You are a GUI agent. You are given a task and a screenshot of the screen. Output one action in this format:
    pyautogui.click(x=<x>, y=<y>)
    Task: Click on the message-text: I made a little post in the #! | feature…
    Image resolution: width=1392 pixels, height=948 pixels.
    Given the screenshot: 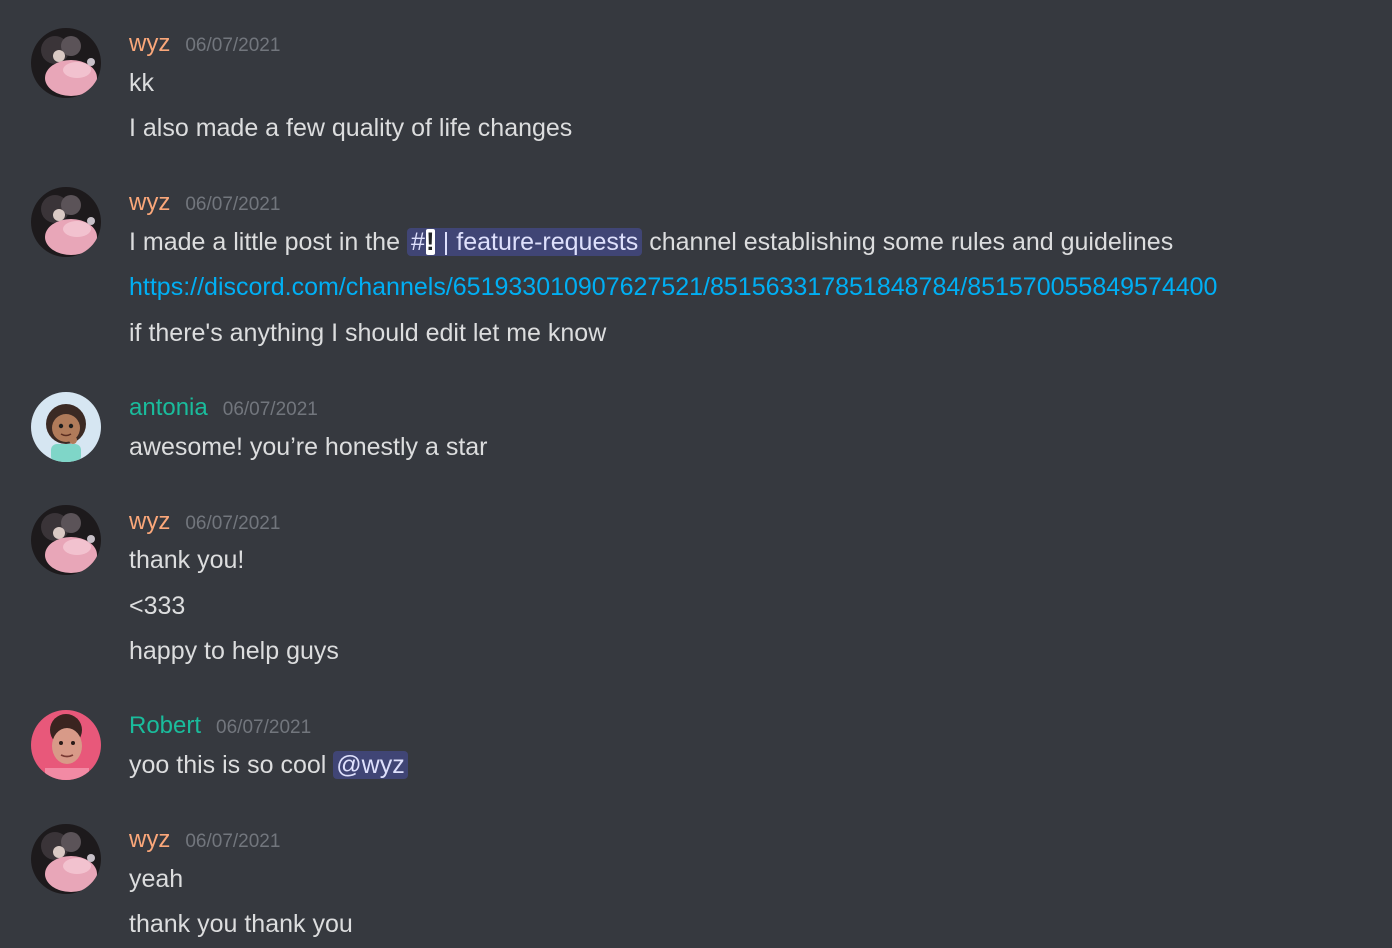 What is the action you would take?
    pyautogui.click(x=651, y=242)
    